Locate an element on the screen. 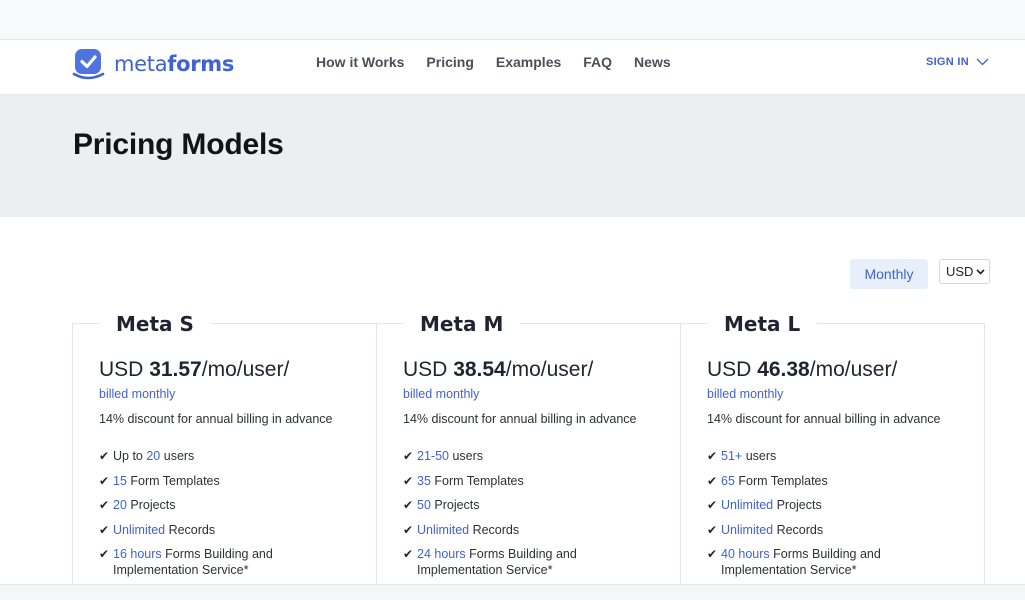 The image size is (1025, 600). feature-prefix: Up to is located at coordinates (130, 456).